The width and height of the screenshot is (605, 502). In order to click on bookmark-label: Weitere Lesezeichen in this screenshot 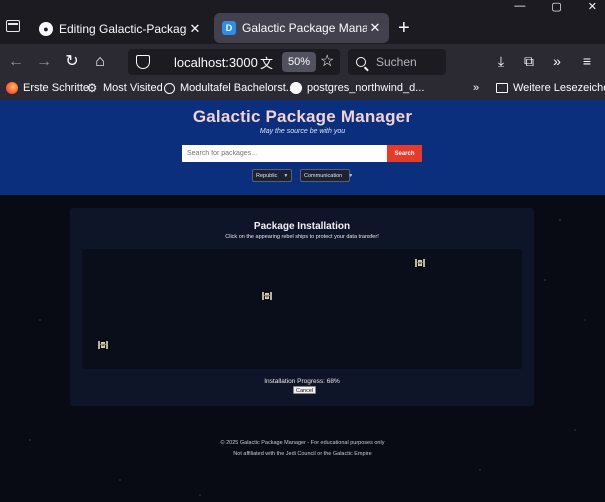, I will do `click(559, 88)`.